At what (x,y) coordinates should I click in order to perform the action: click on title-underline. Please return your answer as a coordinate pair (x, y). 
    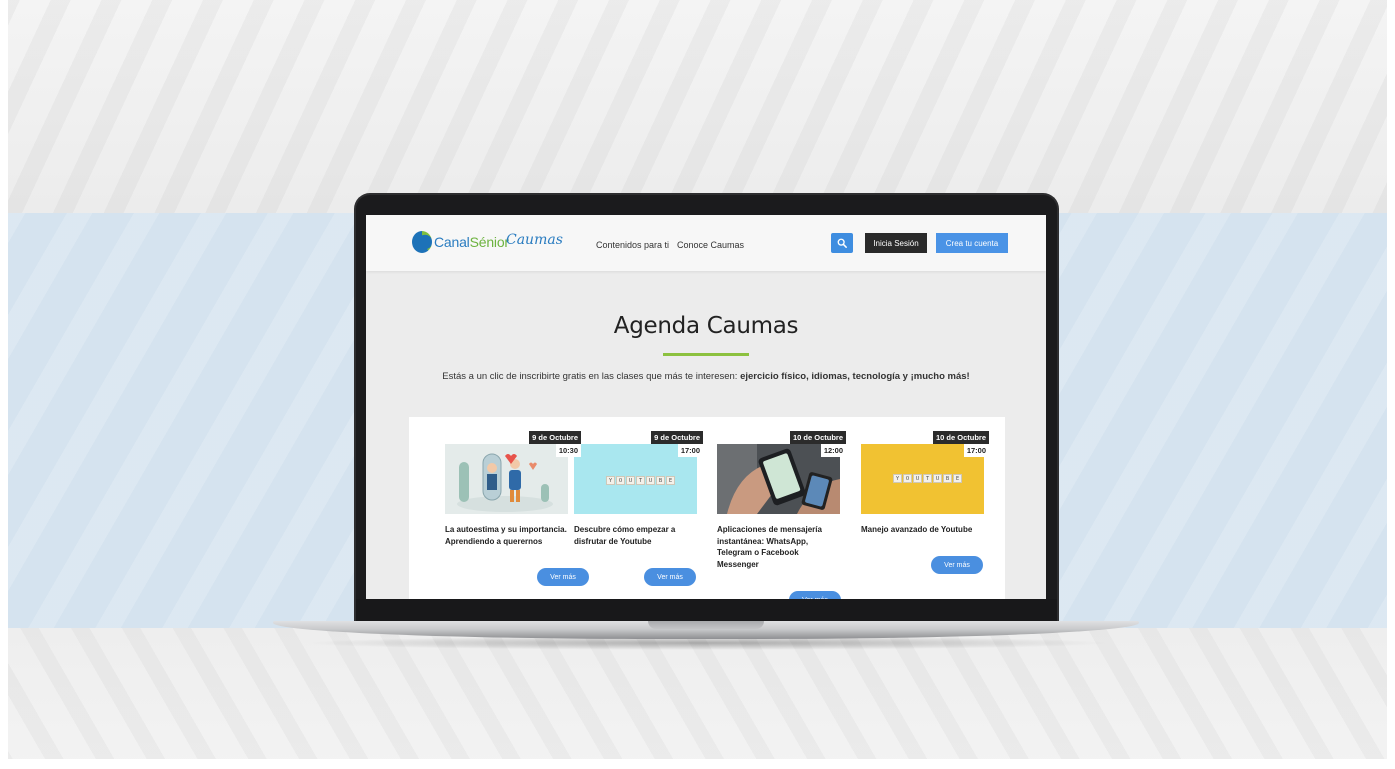
    Looking at the image, I should click on (706, 354).